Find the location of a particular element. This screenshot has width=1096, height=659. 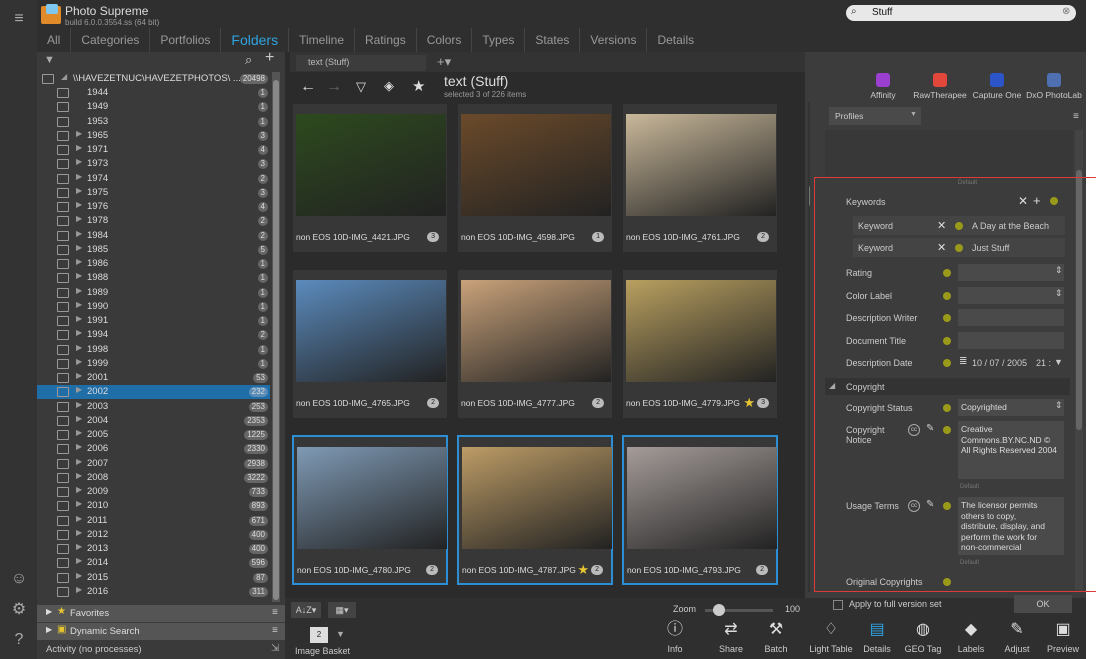

tree-item: ▶ 2005 1225 is located at coordinates (153, 435).